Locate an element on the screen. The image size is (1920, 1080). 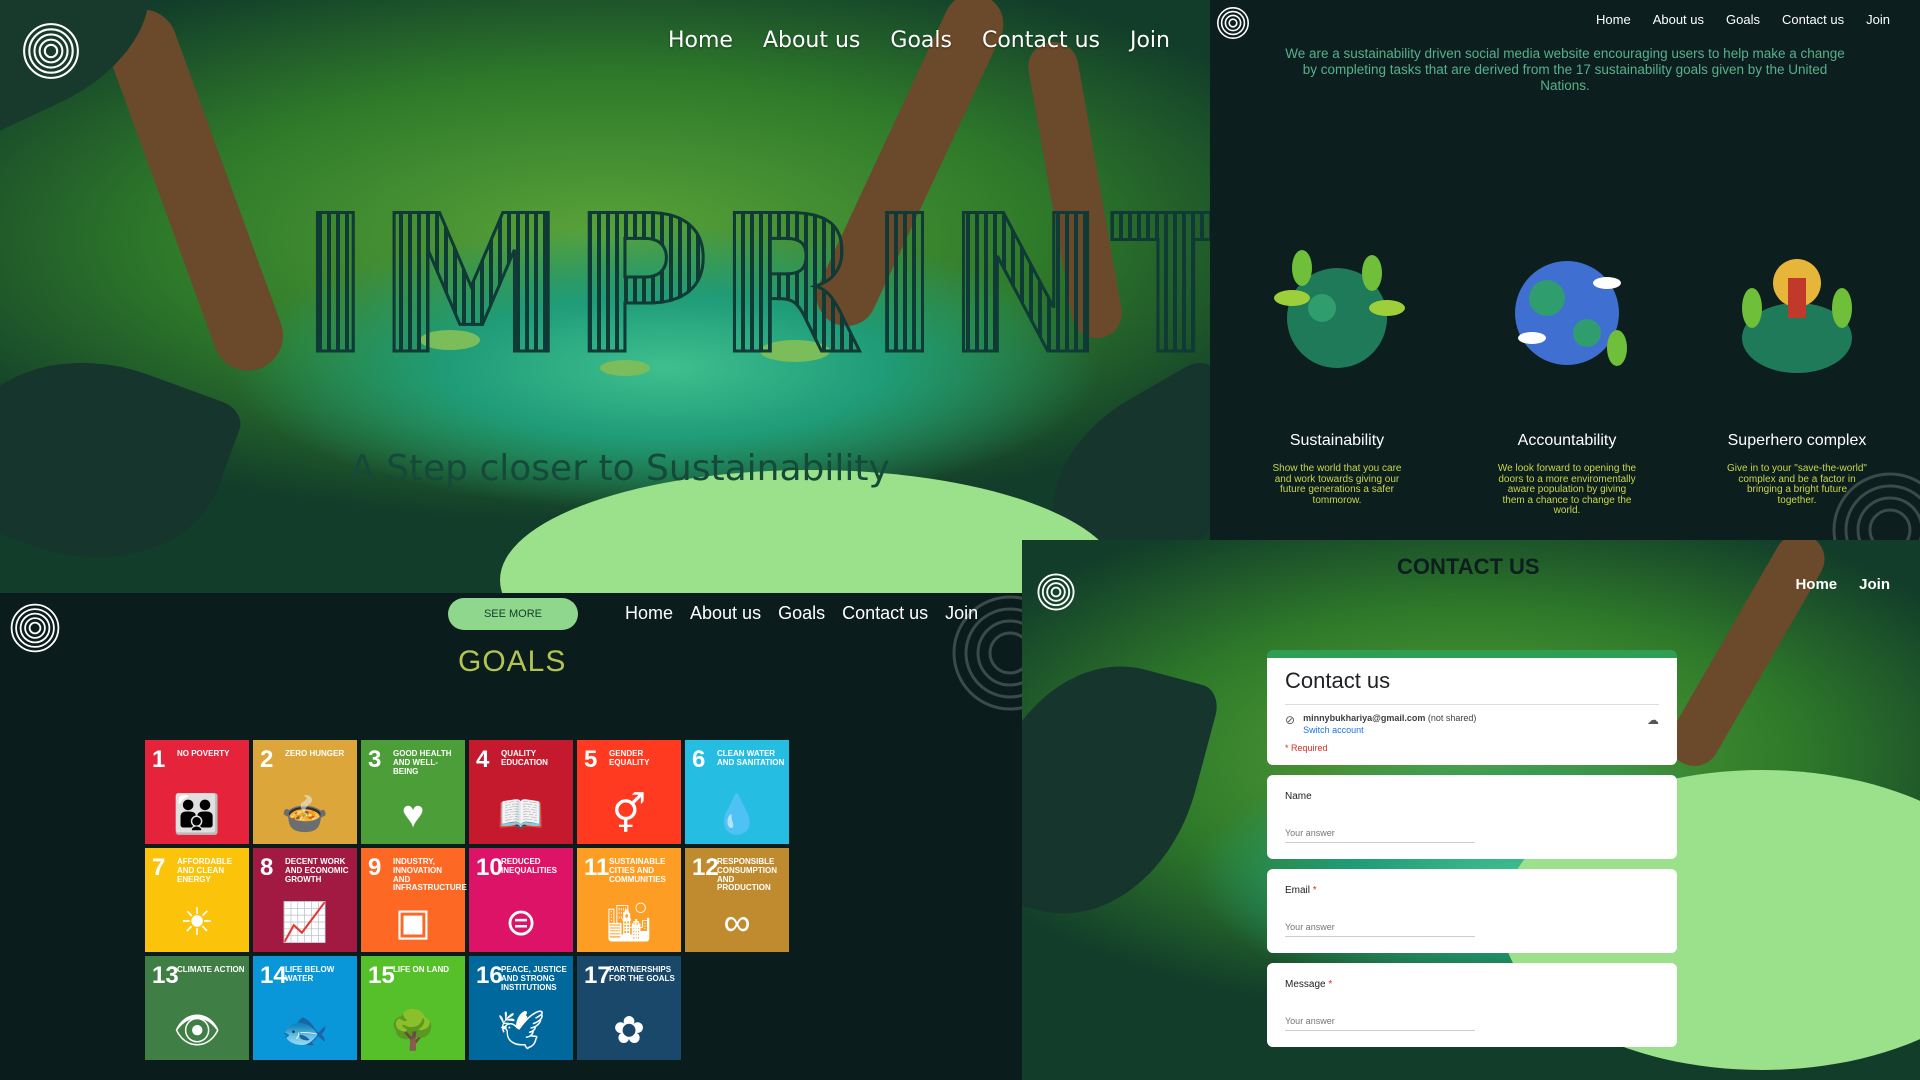
sdg-tile-3: 3 Good Health and Well-Being ♥ is located at coordinates (413, 792).